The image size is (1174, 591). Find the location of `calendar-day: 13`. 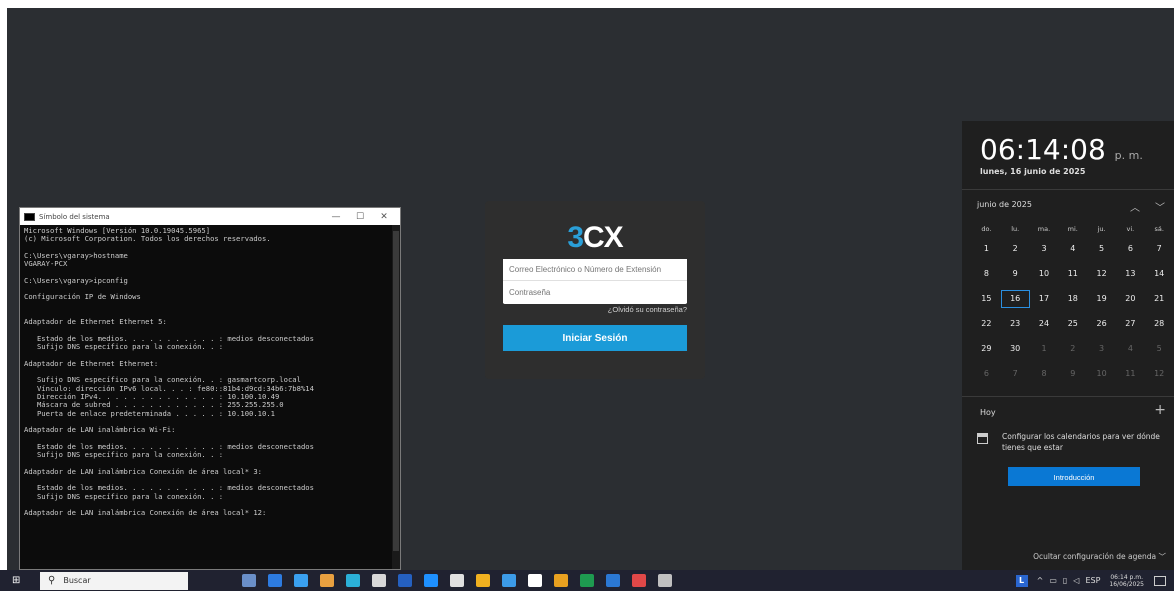

calendar-day: 13 is located at coordinates (1130, 273).